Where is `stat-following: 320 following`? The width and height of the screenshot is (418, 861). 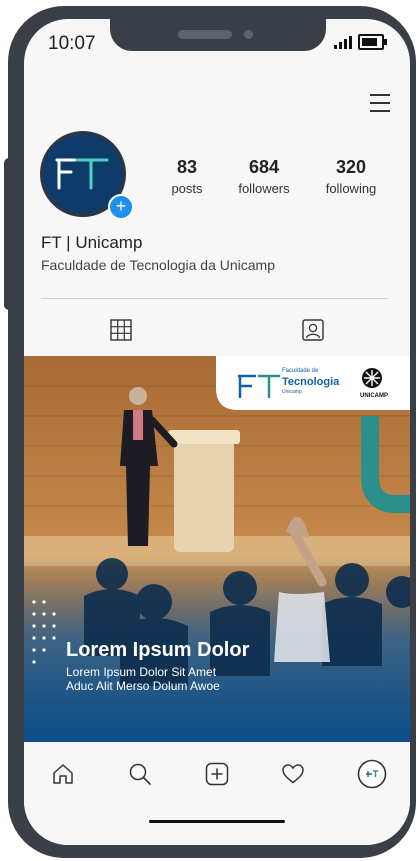
stat-following: 320 following is located at coordinates (351, 176).